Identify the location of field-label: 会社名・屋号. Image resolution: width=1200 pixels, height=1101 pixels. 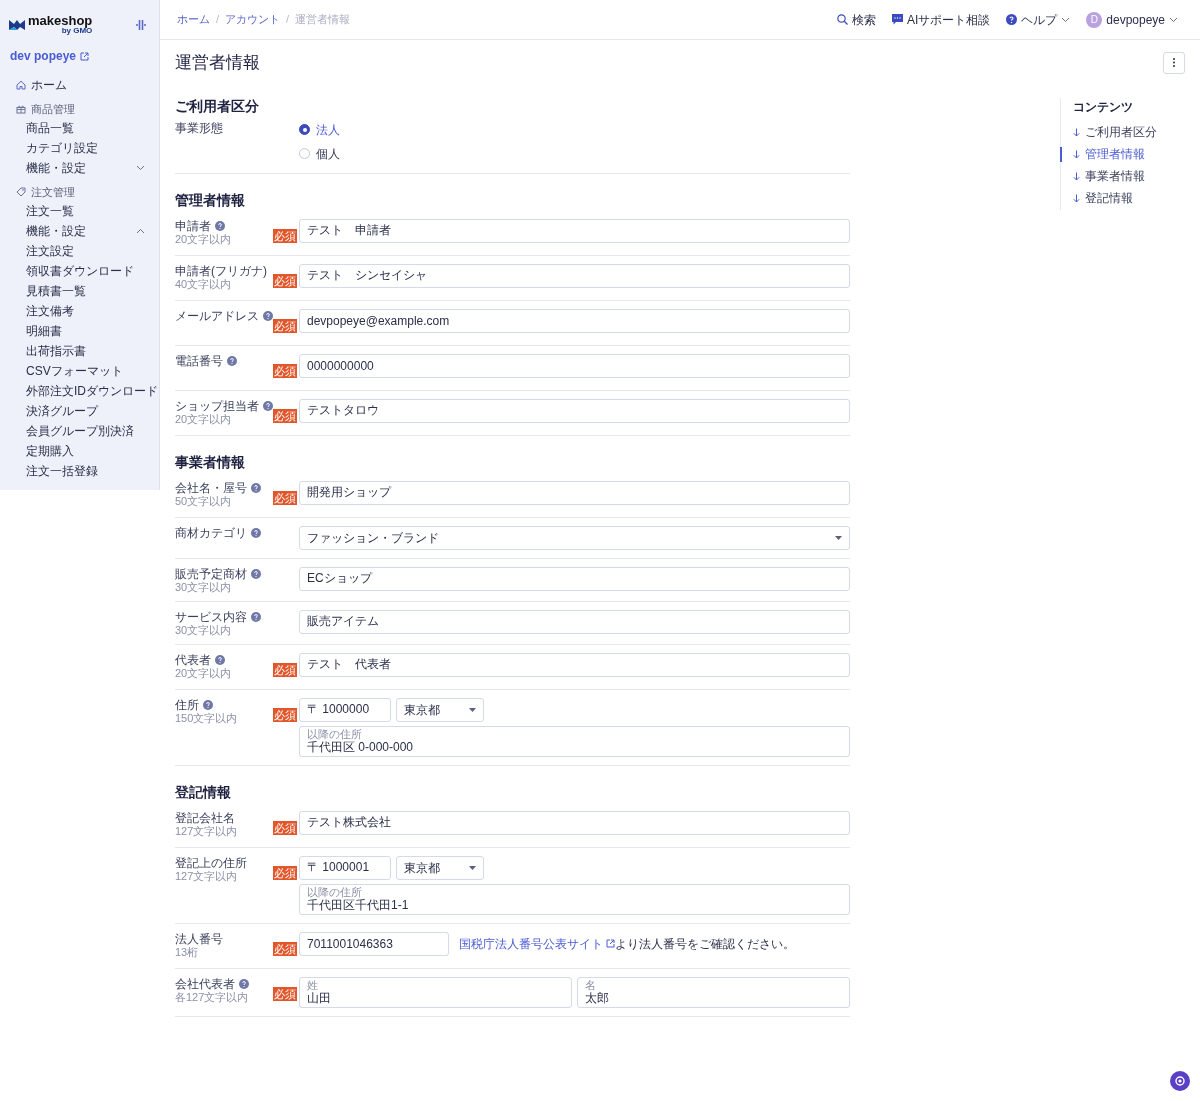
(211, 487).